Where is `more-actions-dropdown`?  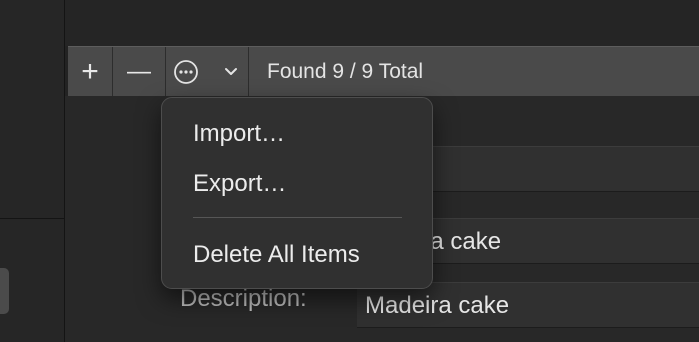
more-actions-dropdown is located at coordinates (231, 71).